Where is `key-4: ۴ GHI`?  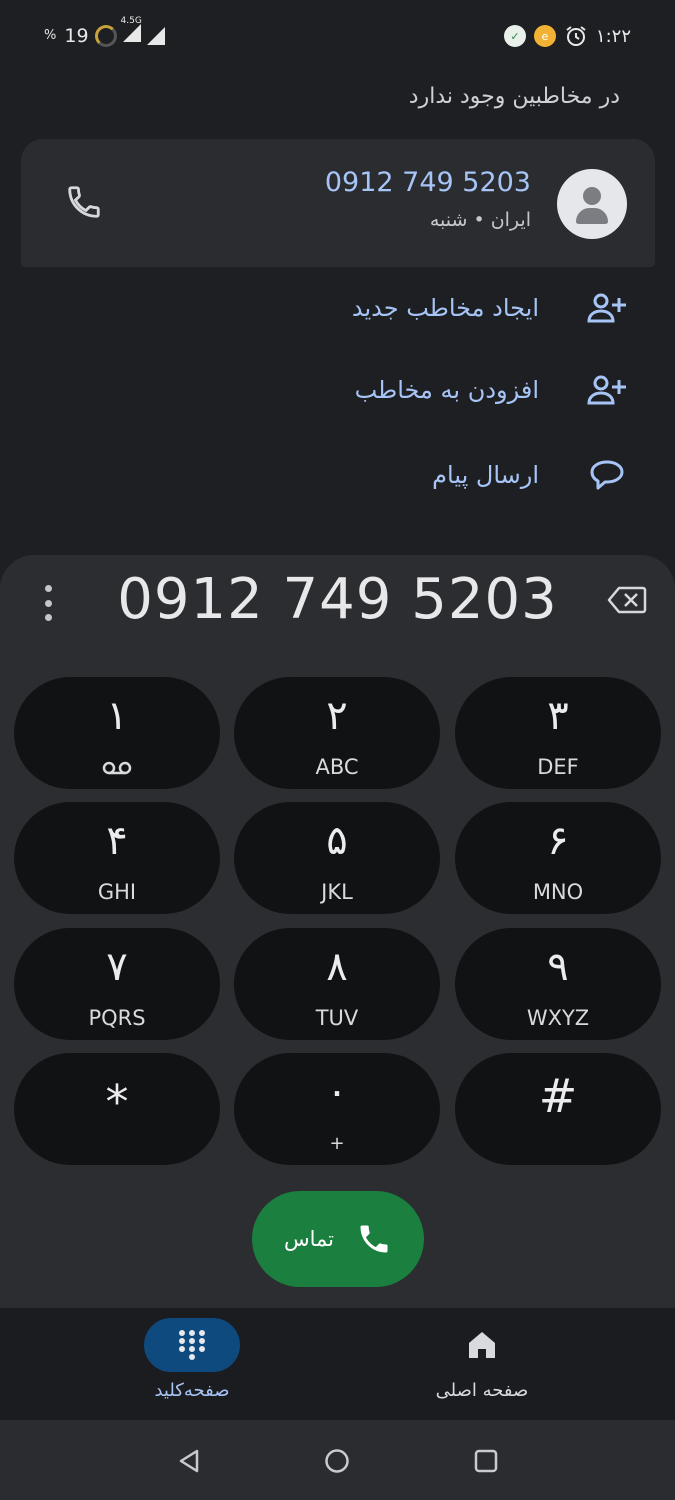 key-4: ۴ GHI is located at coordinates (117, 858).